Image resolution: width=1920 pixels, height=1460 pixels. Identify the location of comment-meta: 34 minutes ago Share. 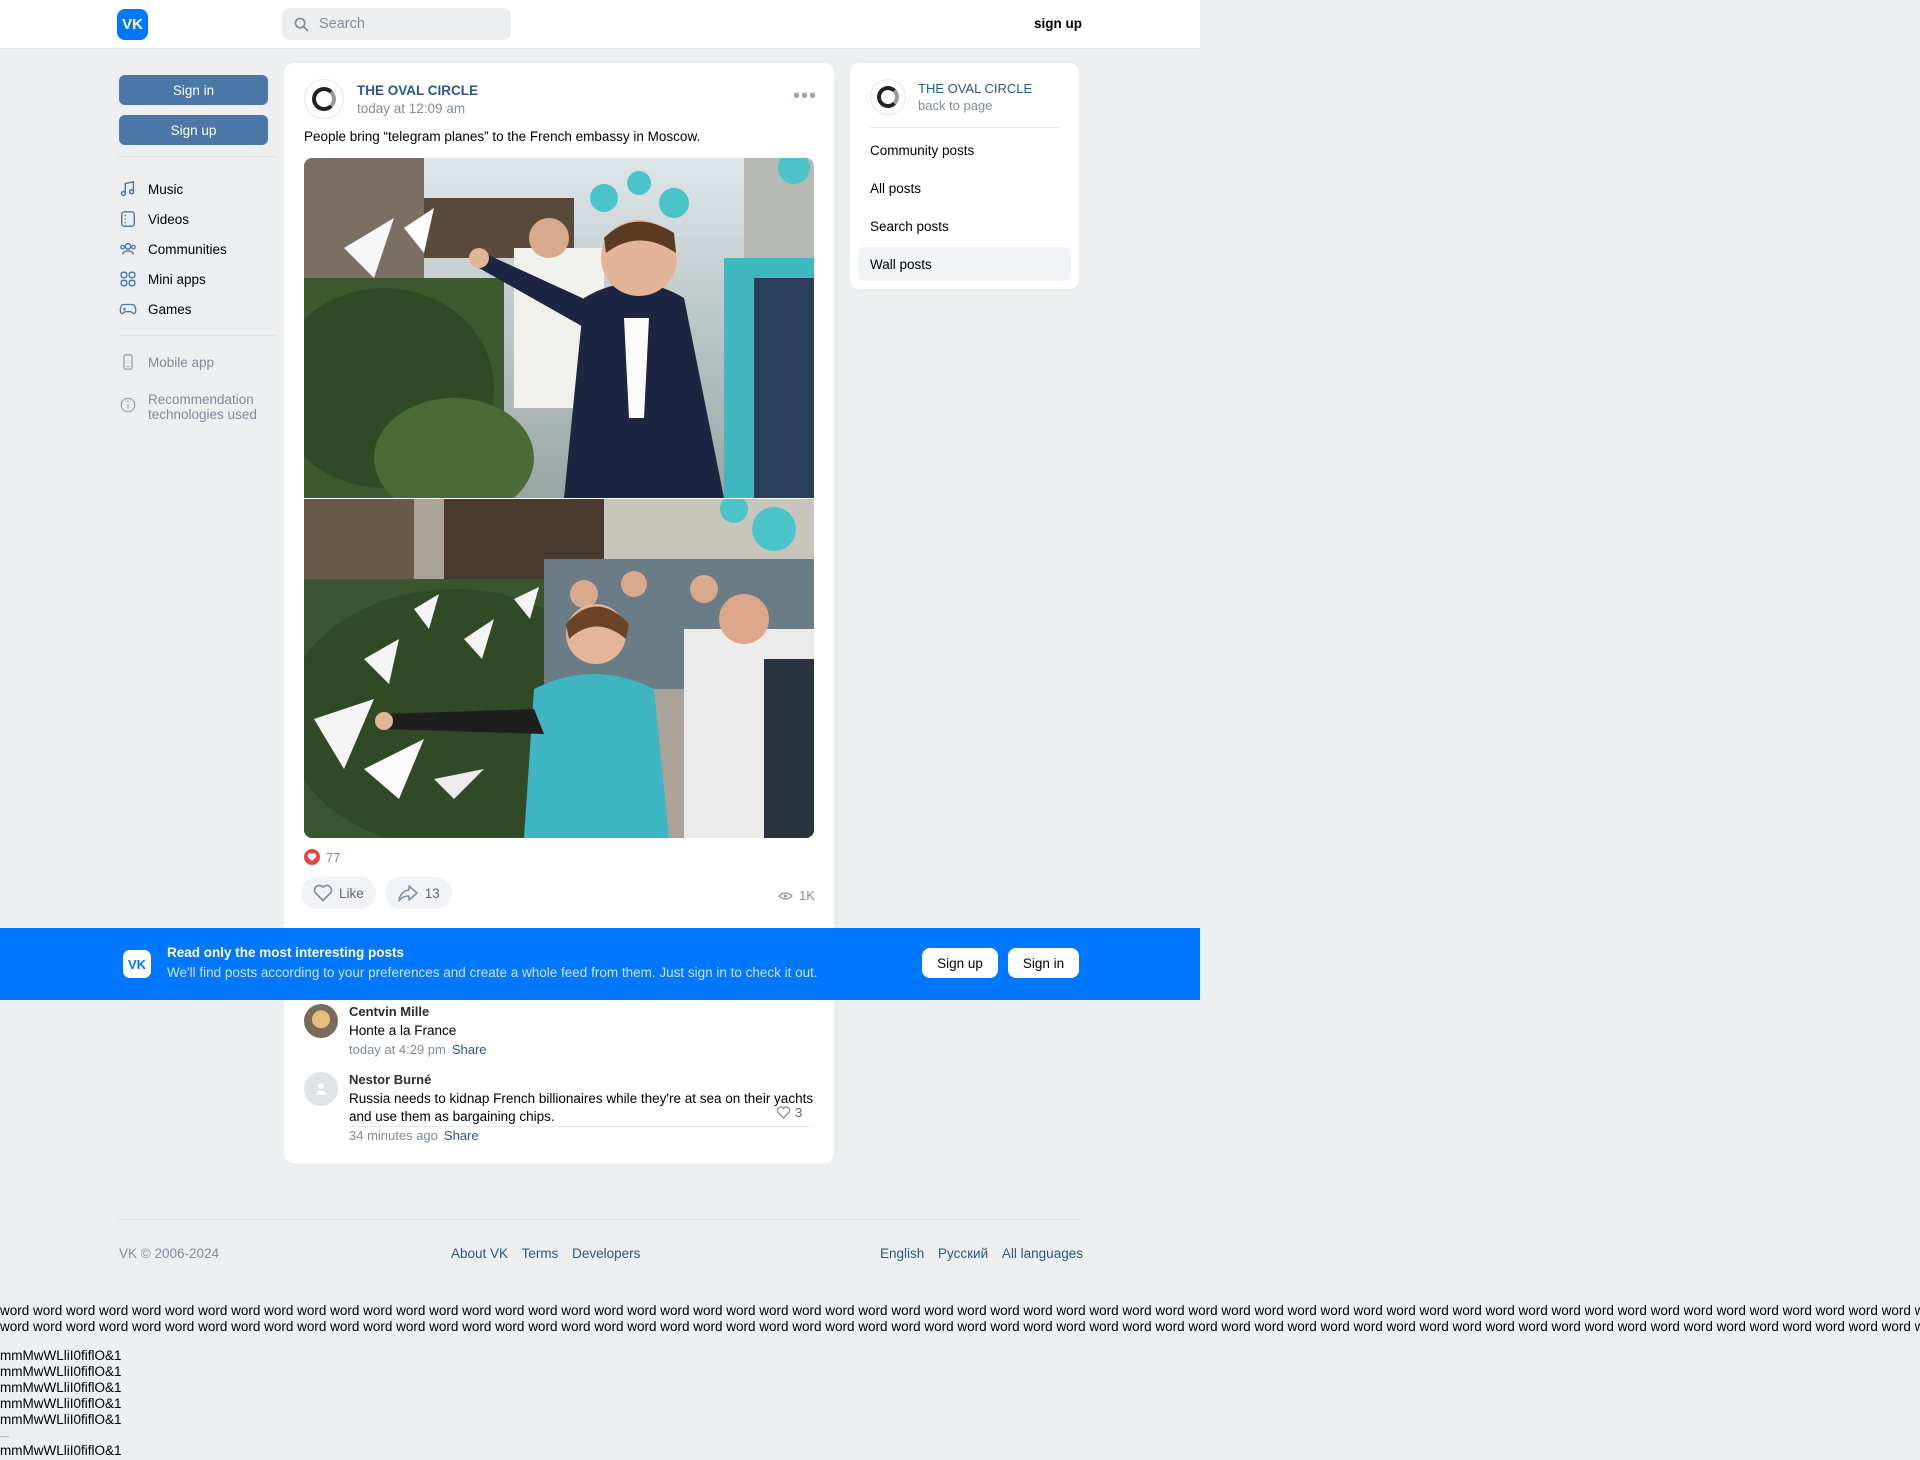
(581, 1135).